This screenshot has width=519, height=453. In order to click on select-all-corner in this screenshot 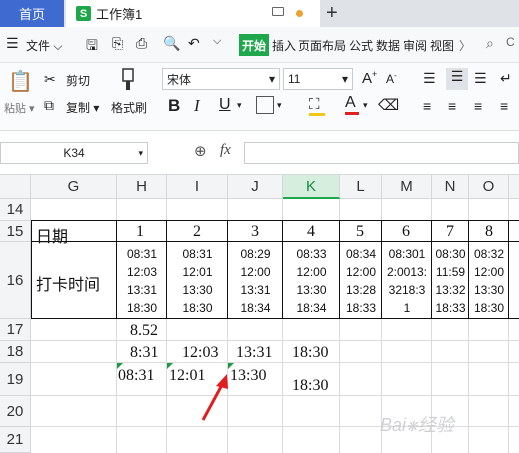, I will do `click(15, 187)`.